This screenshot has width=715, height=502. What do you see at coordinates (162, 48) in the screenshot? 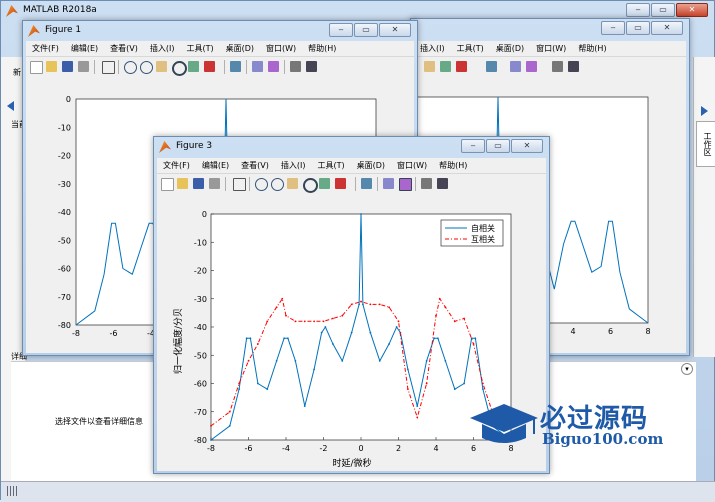
I see `fig1-menu-insert: 插入(I)` at bounding box center [162, 48].